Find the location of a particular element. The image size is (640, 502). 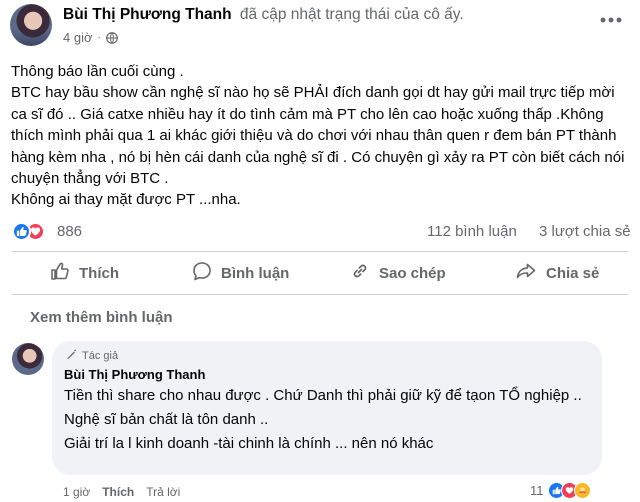

copy-icon is located at coordinates (364, 273).